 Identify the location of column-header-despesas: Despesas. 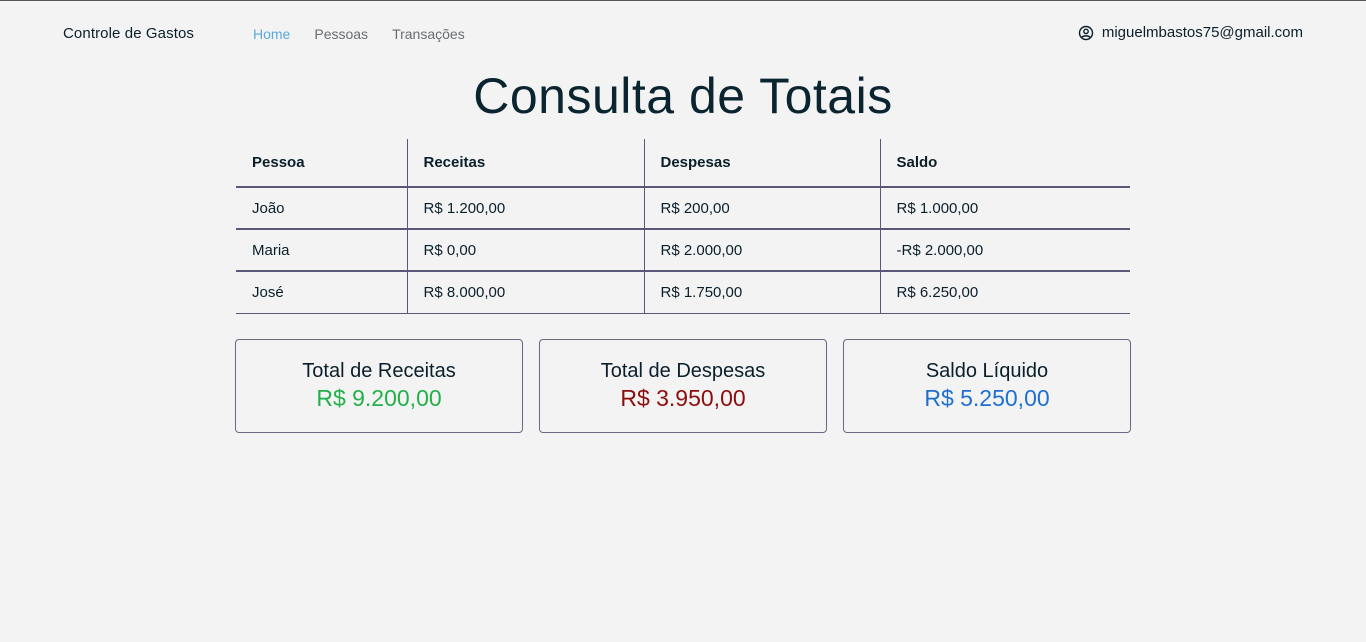
(762, 163).